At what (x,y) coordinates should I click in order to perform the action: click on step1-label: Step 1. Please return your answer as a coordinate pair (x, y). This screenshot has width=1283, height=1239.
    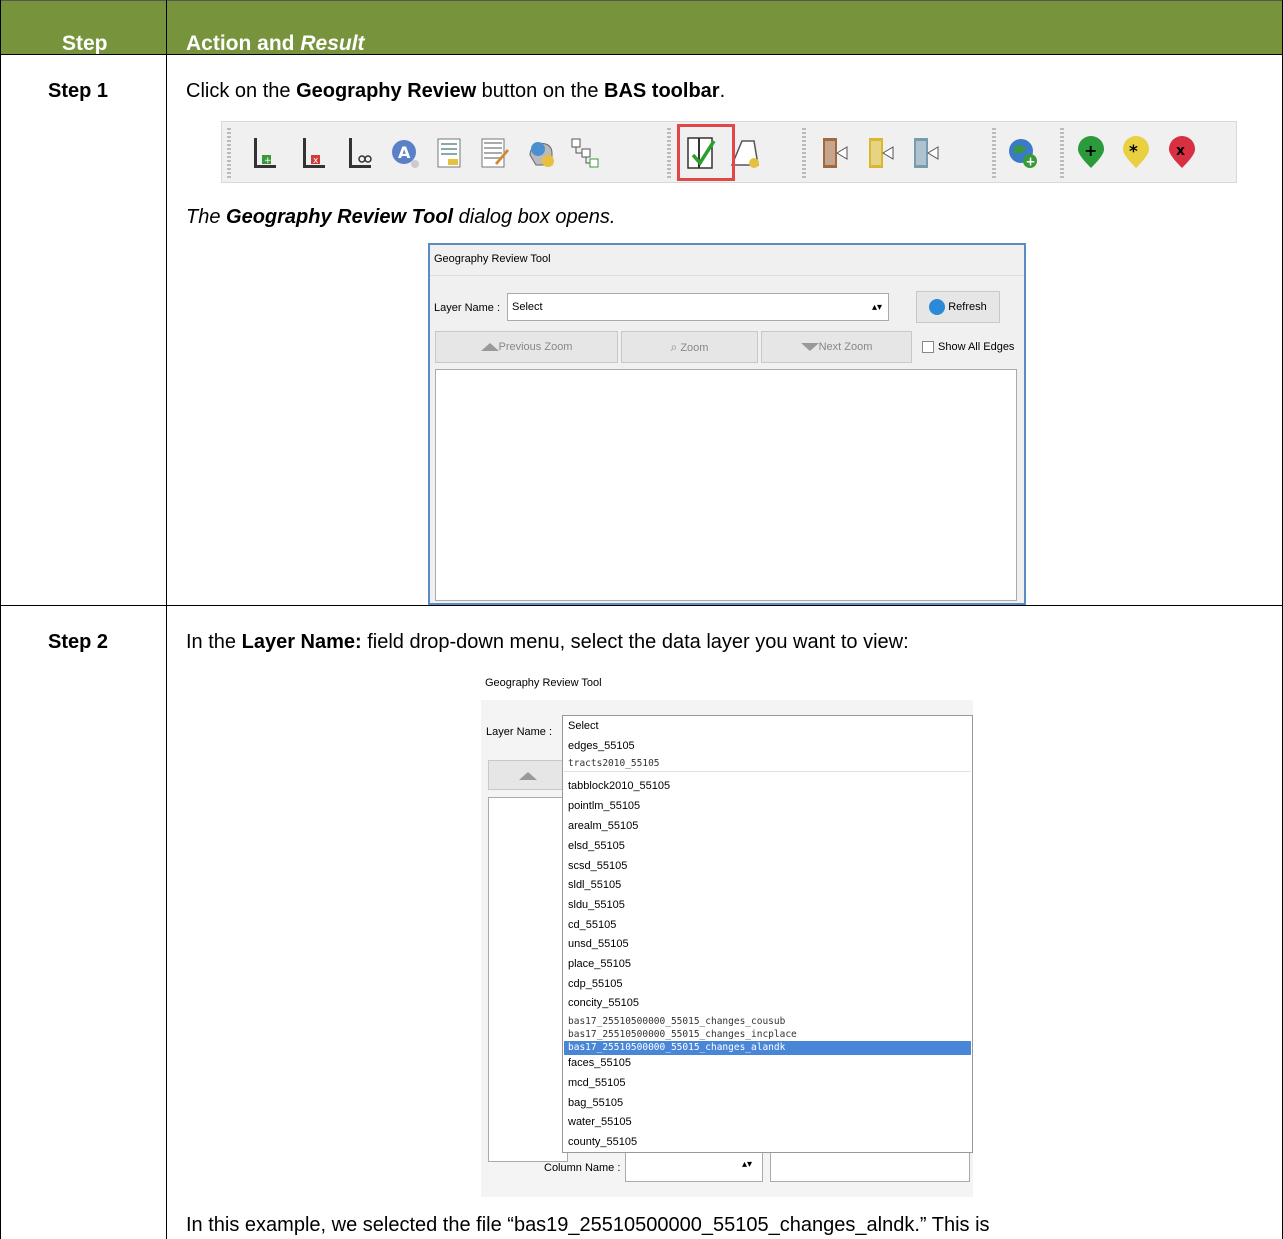
    Looking at the image, I should click on (78, 91).